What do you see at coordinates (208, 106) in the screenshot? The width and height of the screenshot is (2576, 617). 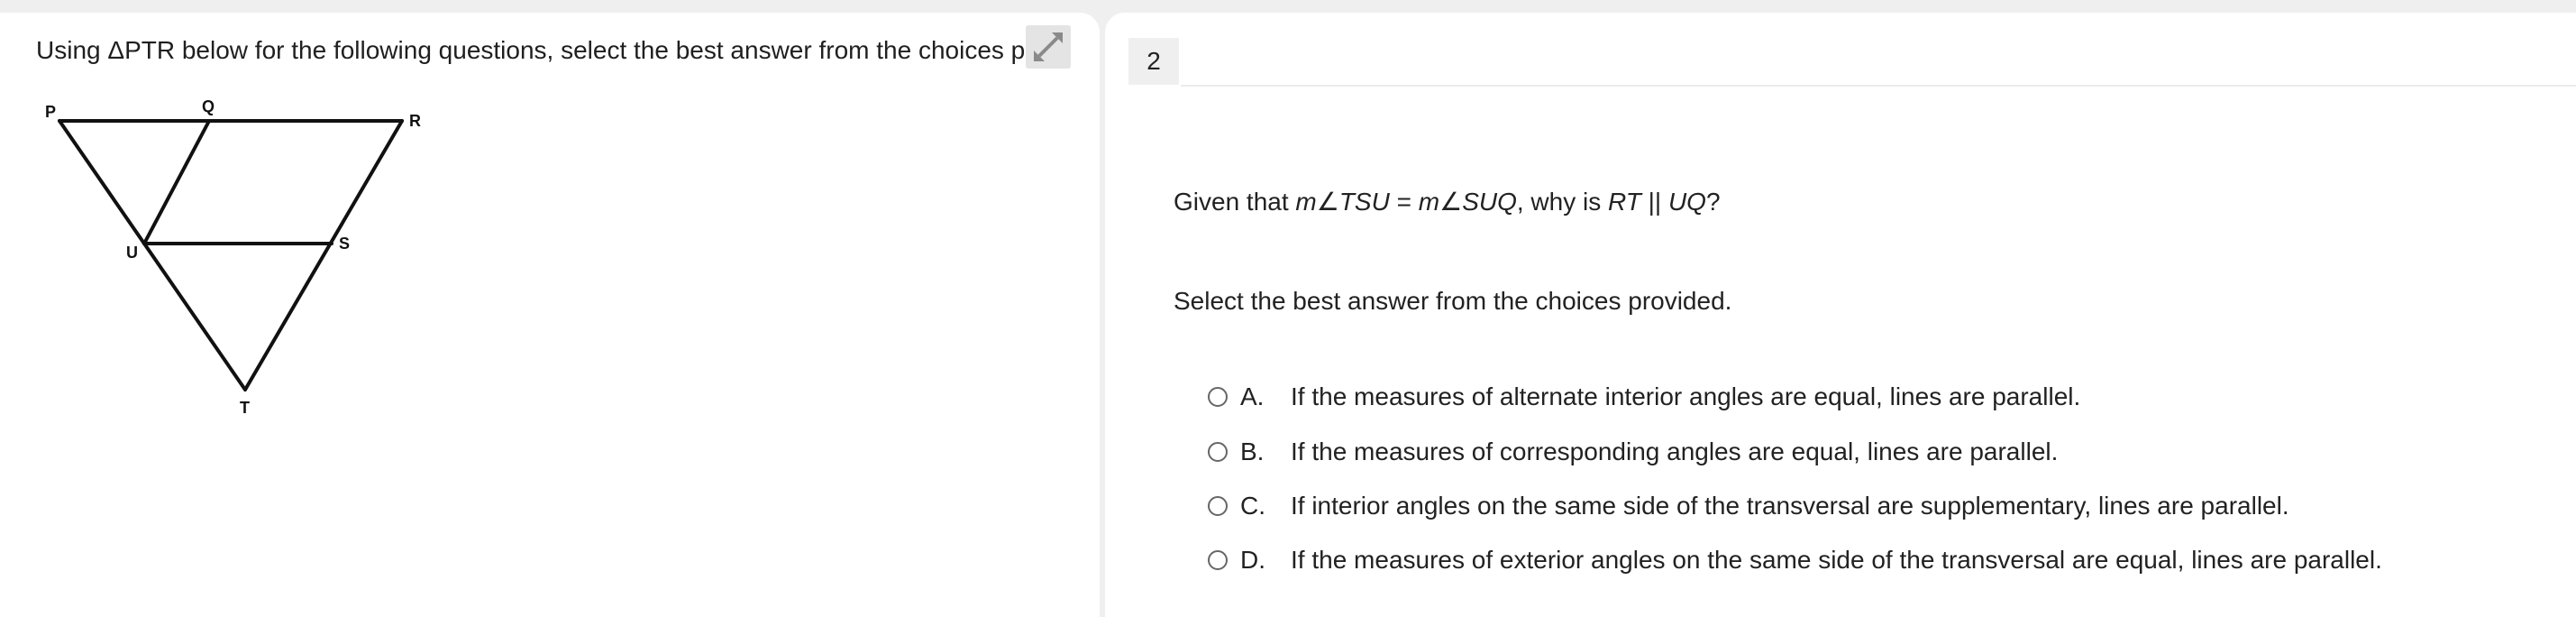 I see `label-q: Q` at bounding box center [208, 106].